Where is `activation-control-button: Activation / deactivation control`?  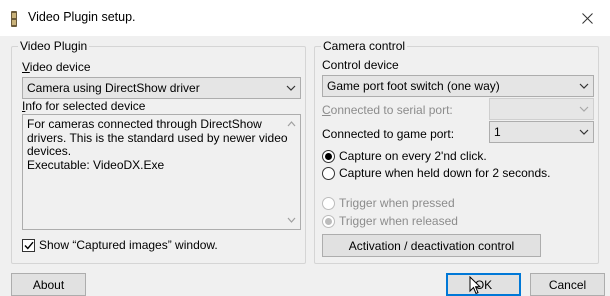 activation-control-button: Activation / deactivation control is located at coordinates (431, 245).